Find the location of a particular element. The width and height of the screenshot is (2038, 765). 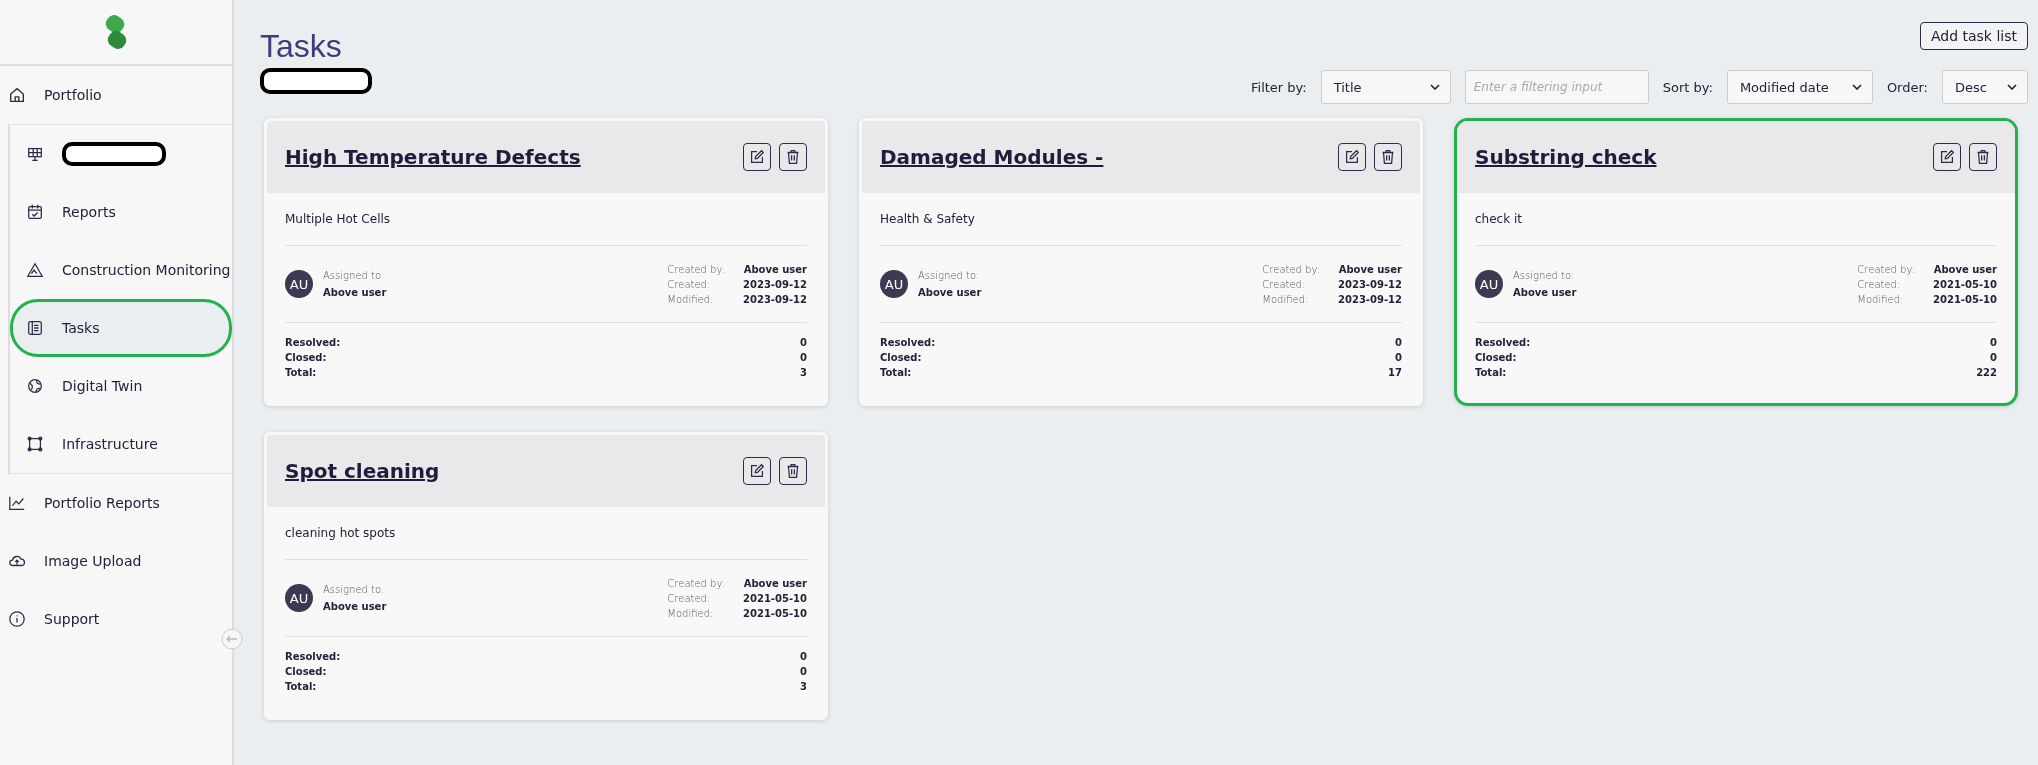

sidebar-item: Digital Twin is located at coordinates (121, 386).